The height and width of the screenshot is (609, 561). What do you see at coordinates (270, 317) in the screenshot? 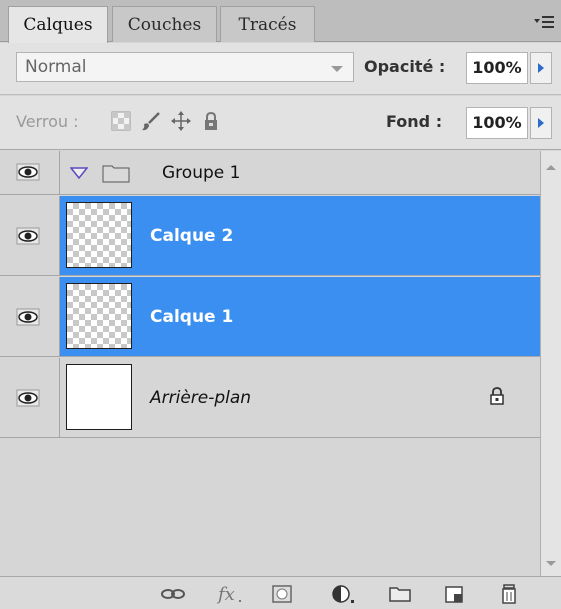
I see `layer-row-calque-1: Calque 1` at bounding box center [270, 317].